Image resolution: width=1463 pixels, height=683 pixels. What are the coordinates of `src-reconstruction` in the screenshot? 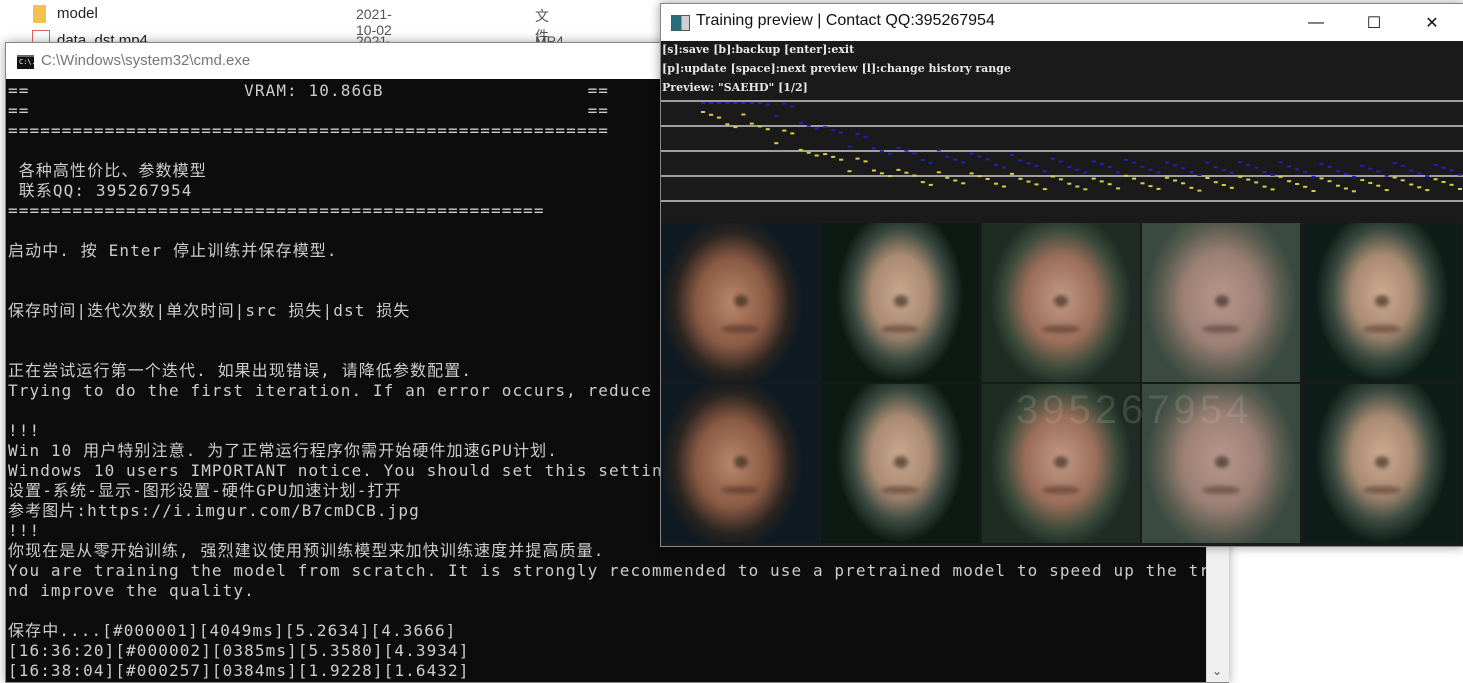 It's located at (900, 302).